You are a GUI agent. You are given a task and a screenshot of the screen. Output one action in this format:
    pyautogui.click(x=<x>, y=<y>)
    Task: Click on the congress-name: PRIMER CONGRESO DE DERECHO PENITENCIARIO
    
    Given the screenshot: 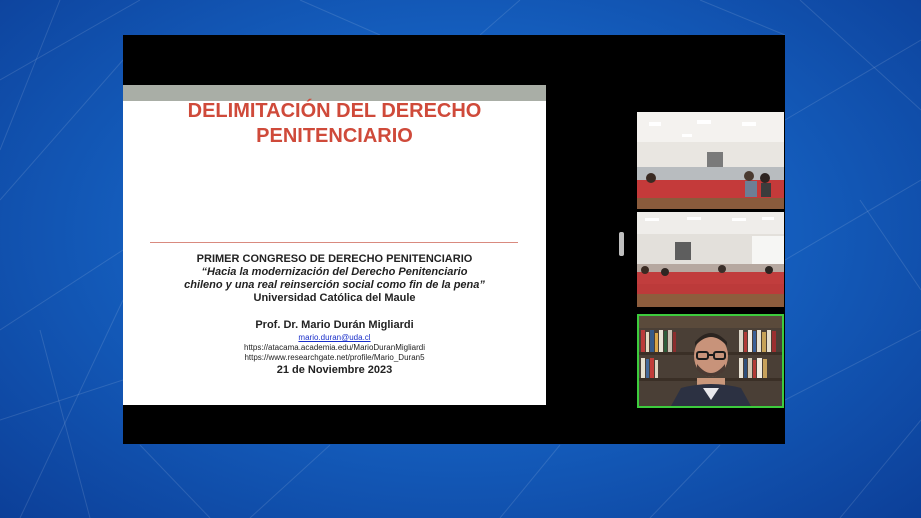 What is the action you would take?
    pyautogui.click(x=334, y=259)
    